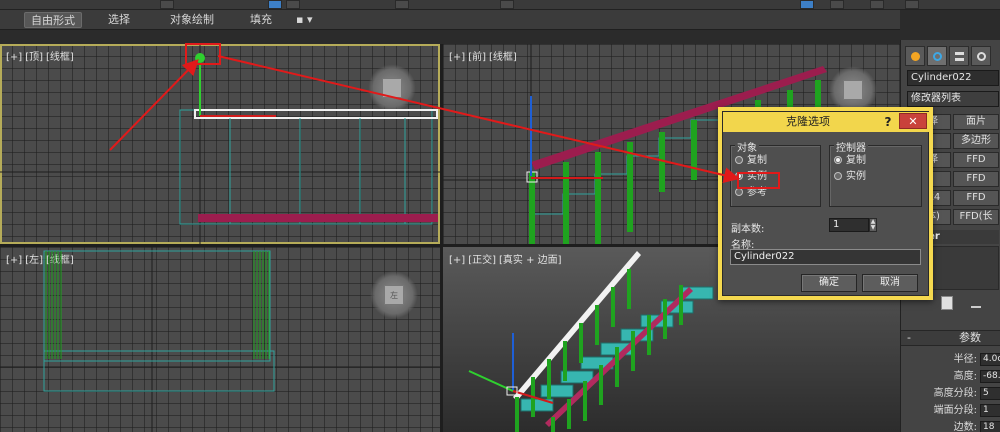 The height and width of the screenshot is (432, 1000). I want to click on help-button: ?, so click(888, 122).